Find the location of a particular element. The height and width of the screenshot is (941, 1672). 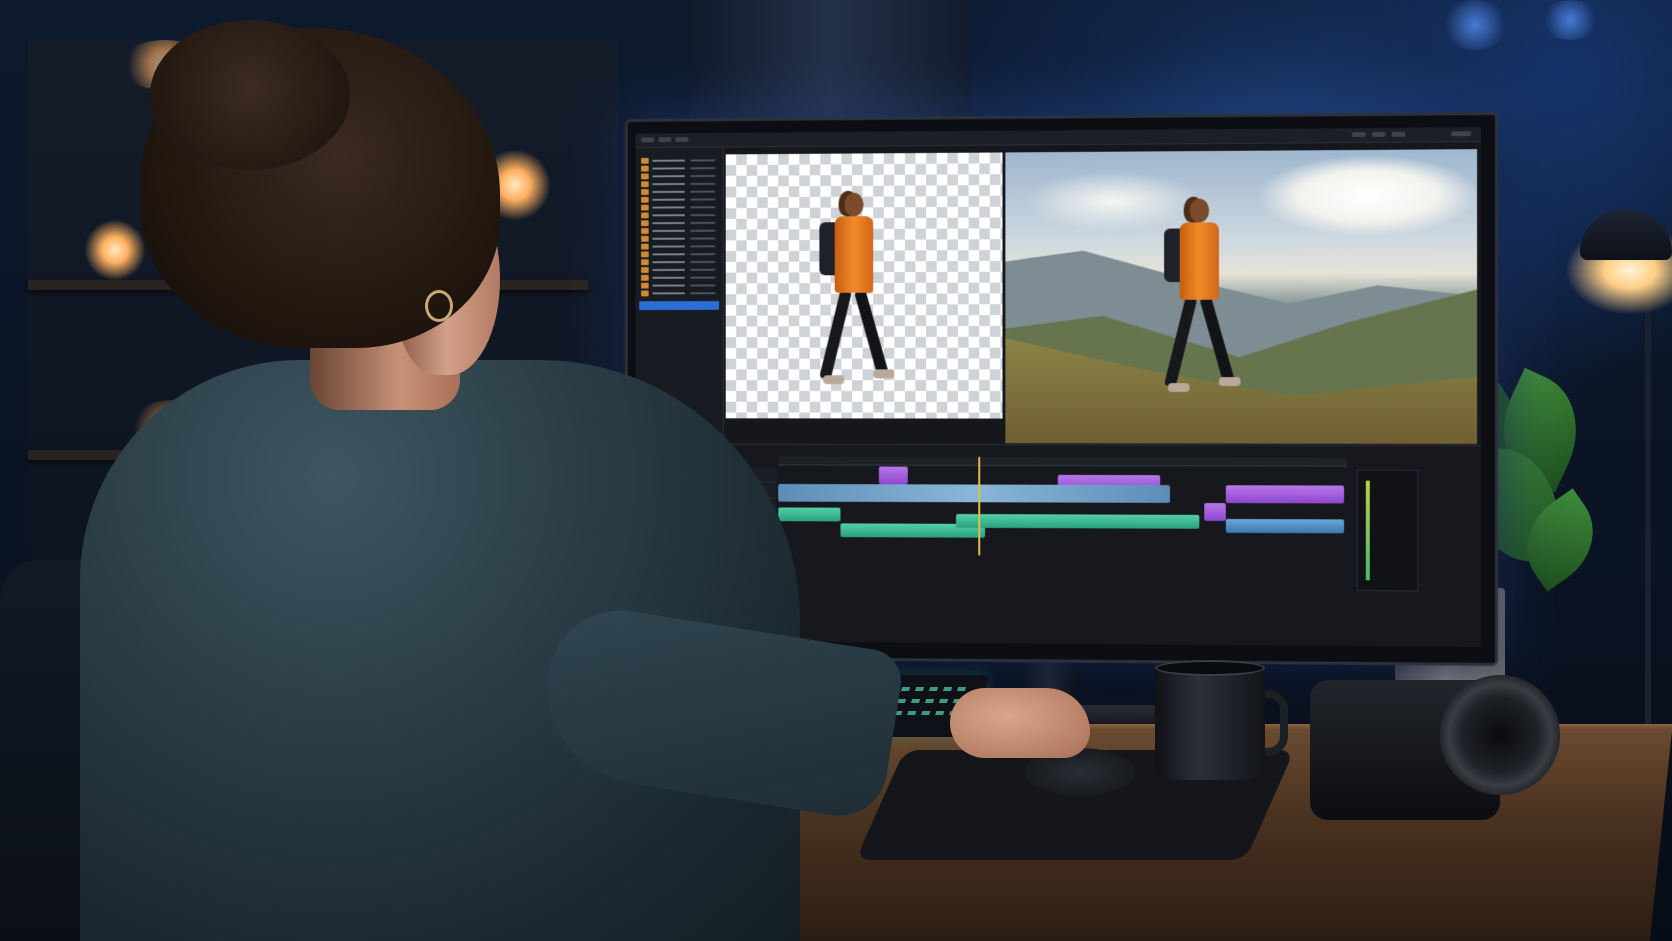

playhead is located at coordinates (979, 506).